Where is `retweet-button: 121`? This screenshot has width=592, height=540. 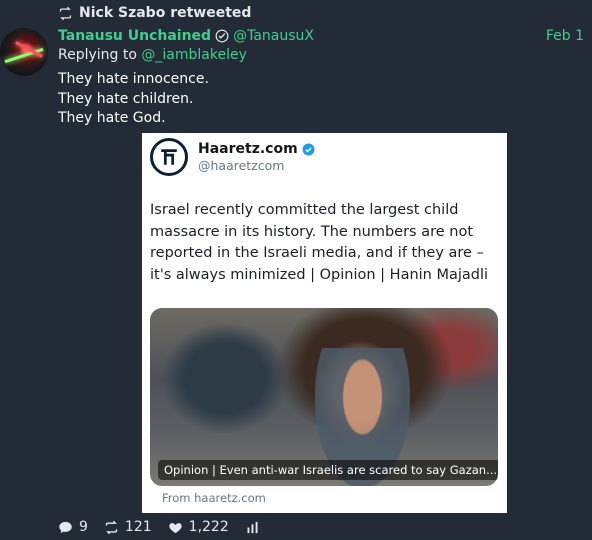 retweet-button: 121 is located at coordinates (128, 527).